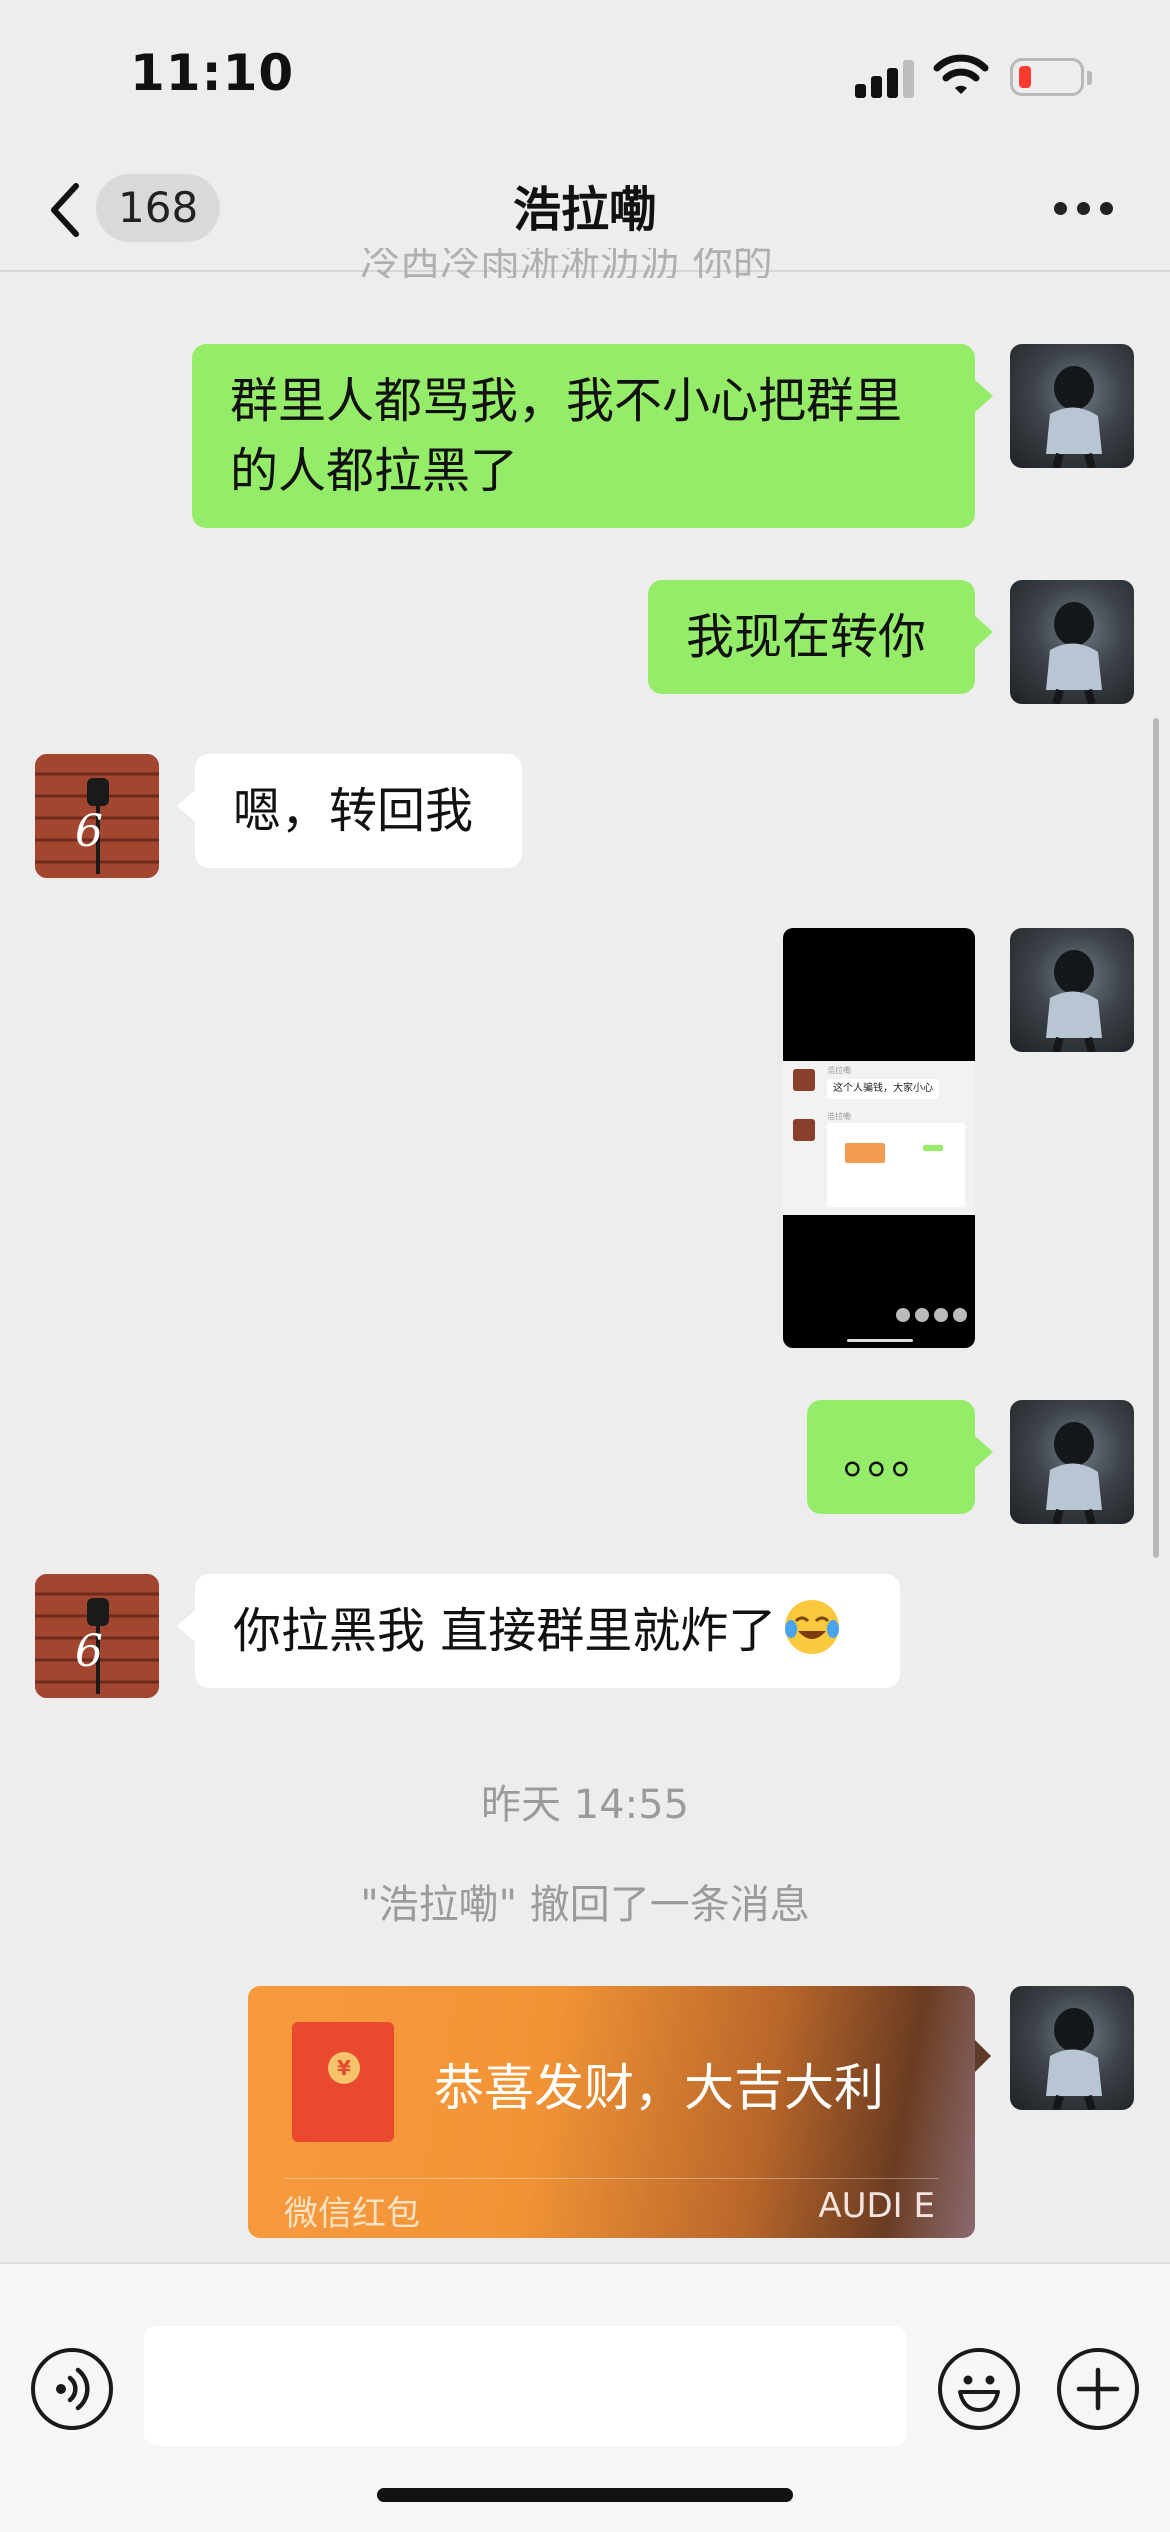 This screenshot has width=1170, height=2532. Describe the element at coordinates (961, 74) in the screenshot. I see `wifi-icon` at that location.